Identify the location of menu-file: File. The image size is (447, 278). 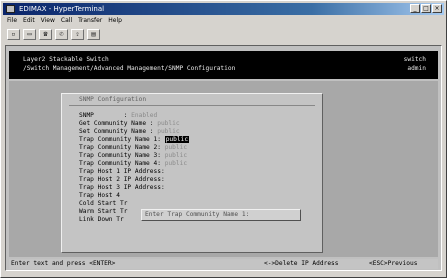
(12, 21).